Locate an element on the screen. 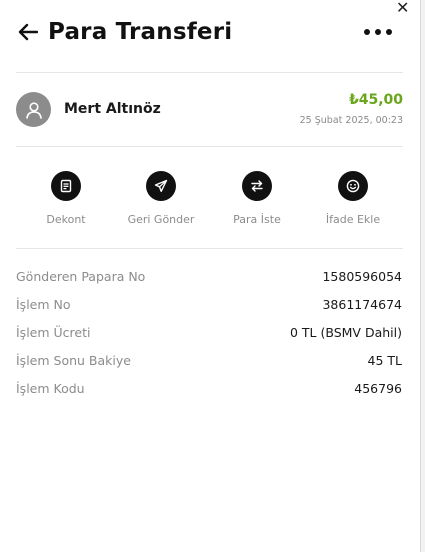 The width and height of the screenshot is (425, 552). transaction-summary: Mert Altınöz ₺45,00 25 Şubat 2025, 00:23 is located at coordinates (209, 110).